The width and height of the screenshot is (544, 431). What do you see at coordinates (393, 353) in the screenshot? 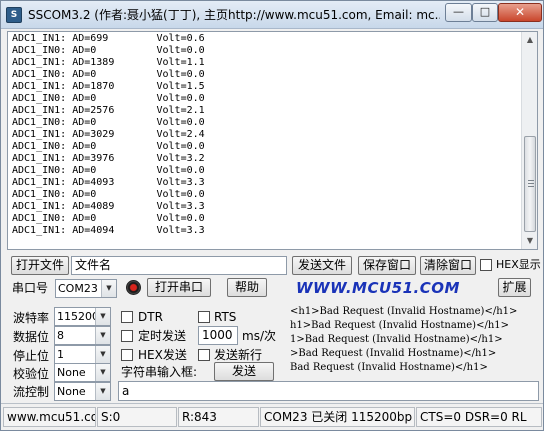
I see `send-history-line: >Bad Request (Invalid Hostname)</h1>` at bounding box center [393, 353].